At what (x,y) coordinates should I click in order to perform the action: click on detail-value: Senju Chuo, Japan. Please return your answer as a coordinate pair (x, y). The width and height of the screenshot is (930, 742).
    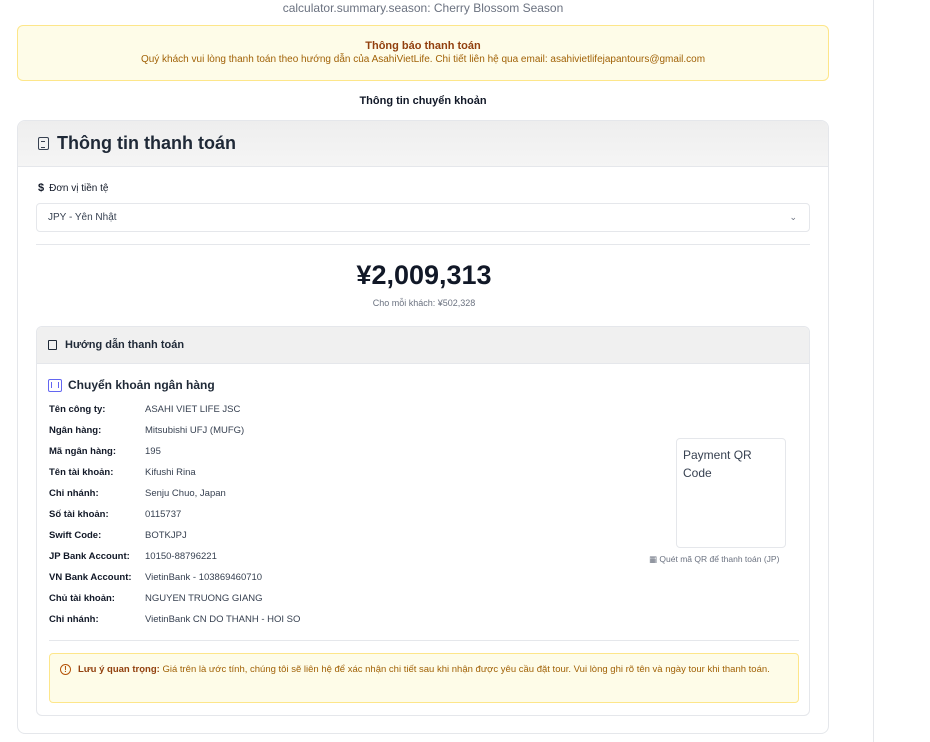
    Looking at the image, I should click on (185, 493).